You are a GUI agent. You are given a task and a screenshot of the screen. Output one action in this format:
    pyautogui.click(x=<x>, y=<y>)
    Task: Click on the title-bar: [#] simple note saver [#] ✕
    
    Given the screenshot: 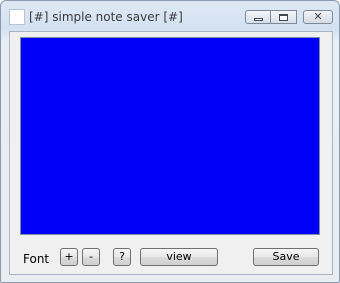 What is the action you would take?
    pyautogui.click(x=170, y=16)
    